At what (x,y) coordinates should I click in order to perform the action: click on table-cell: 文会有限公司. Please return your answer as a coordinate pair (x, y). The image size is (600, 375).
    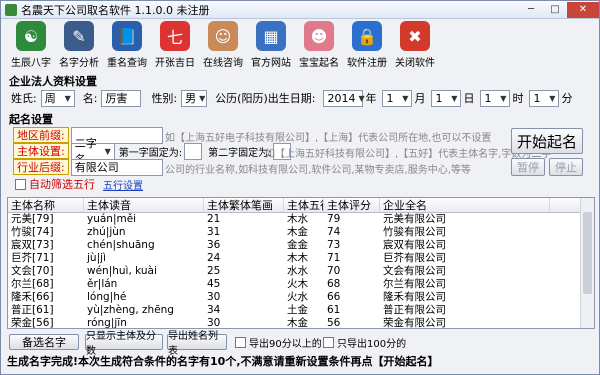
    Looking at the image, I should click on (414, 271).